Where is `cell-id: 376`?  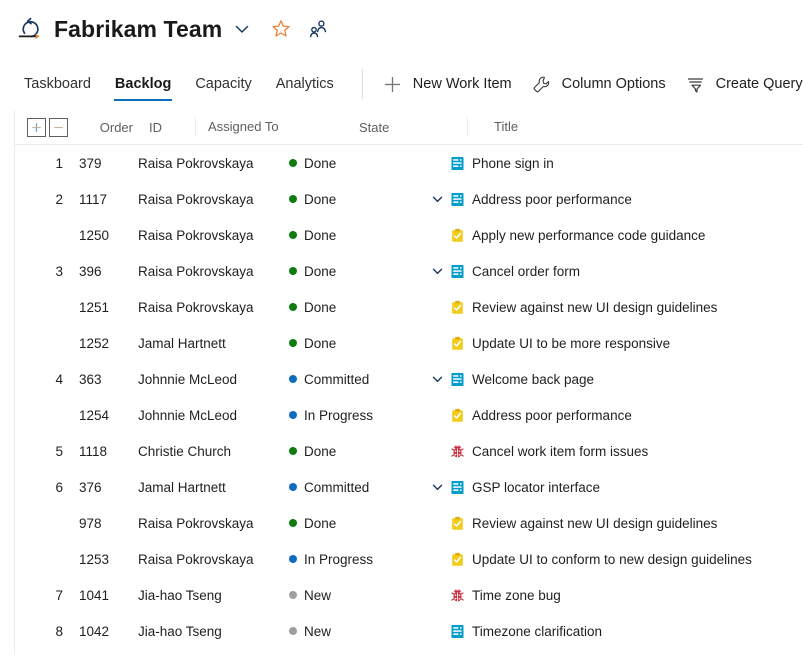 cell-id: 376 is located at coordinates (99, 487).